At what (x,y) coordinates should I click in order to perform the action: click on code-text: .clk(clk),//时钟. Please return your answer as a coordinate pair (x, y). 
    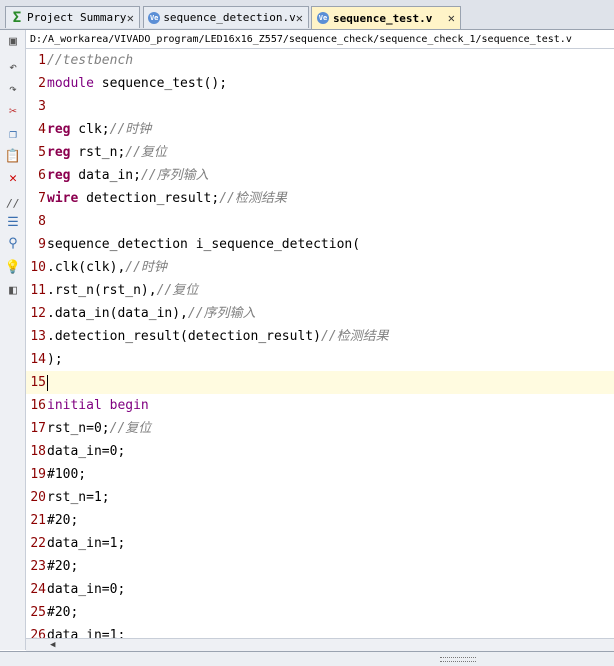
    Looking at the image, I should click on (107, 267).